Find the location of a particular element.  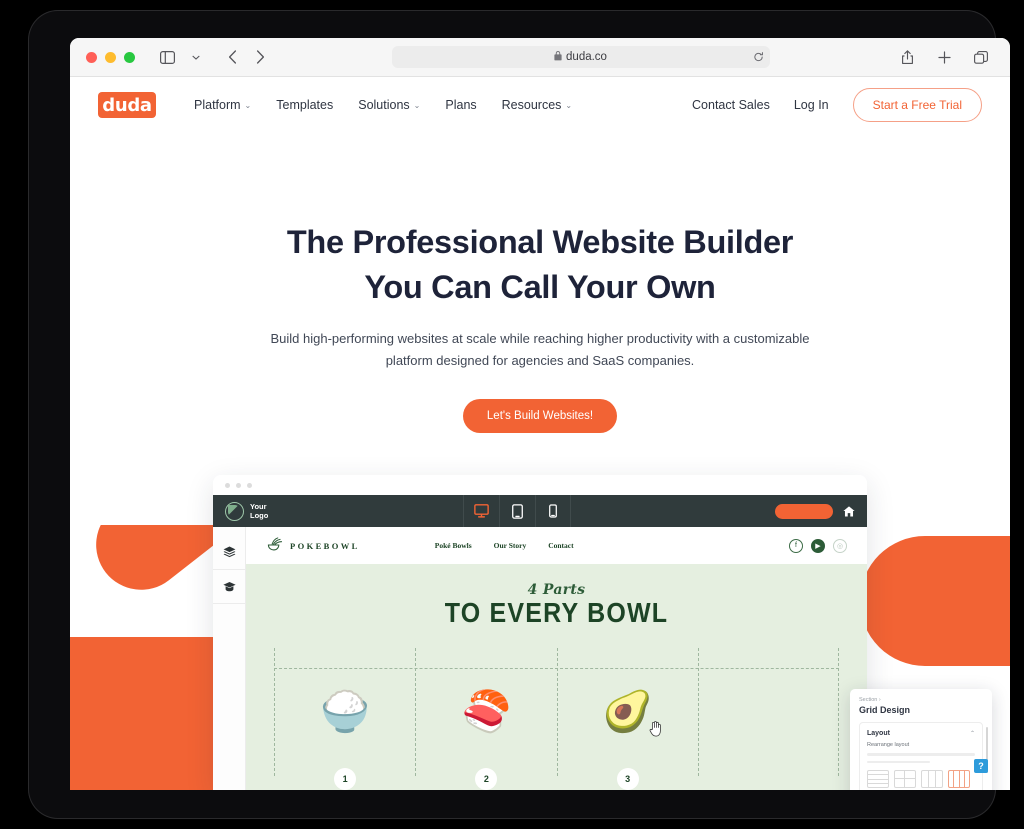

hero-headline-line2: You Can Call Your Own is located at coordinates (540, 286).